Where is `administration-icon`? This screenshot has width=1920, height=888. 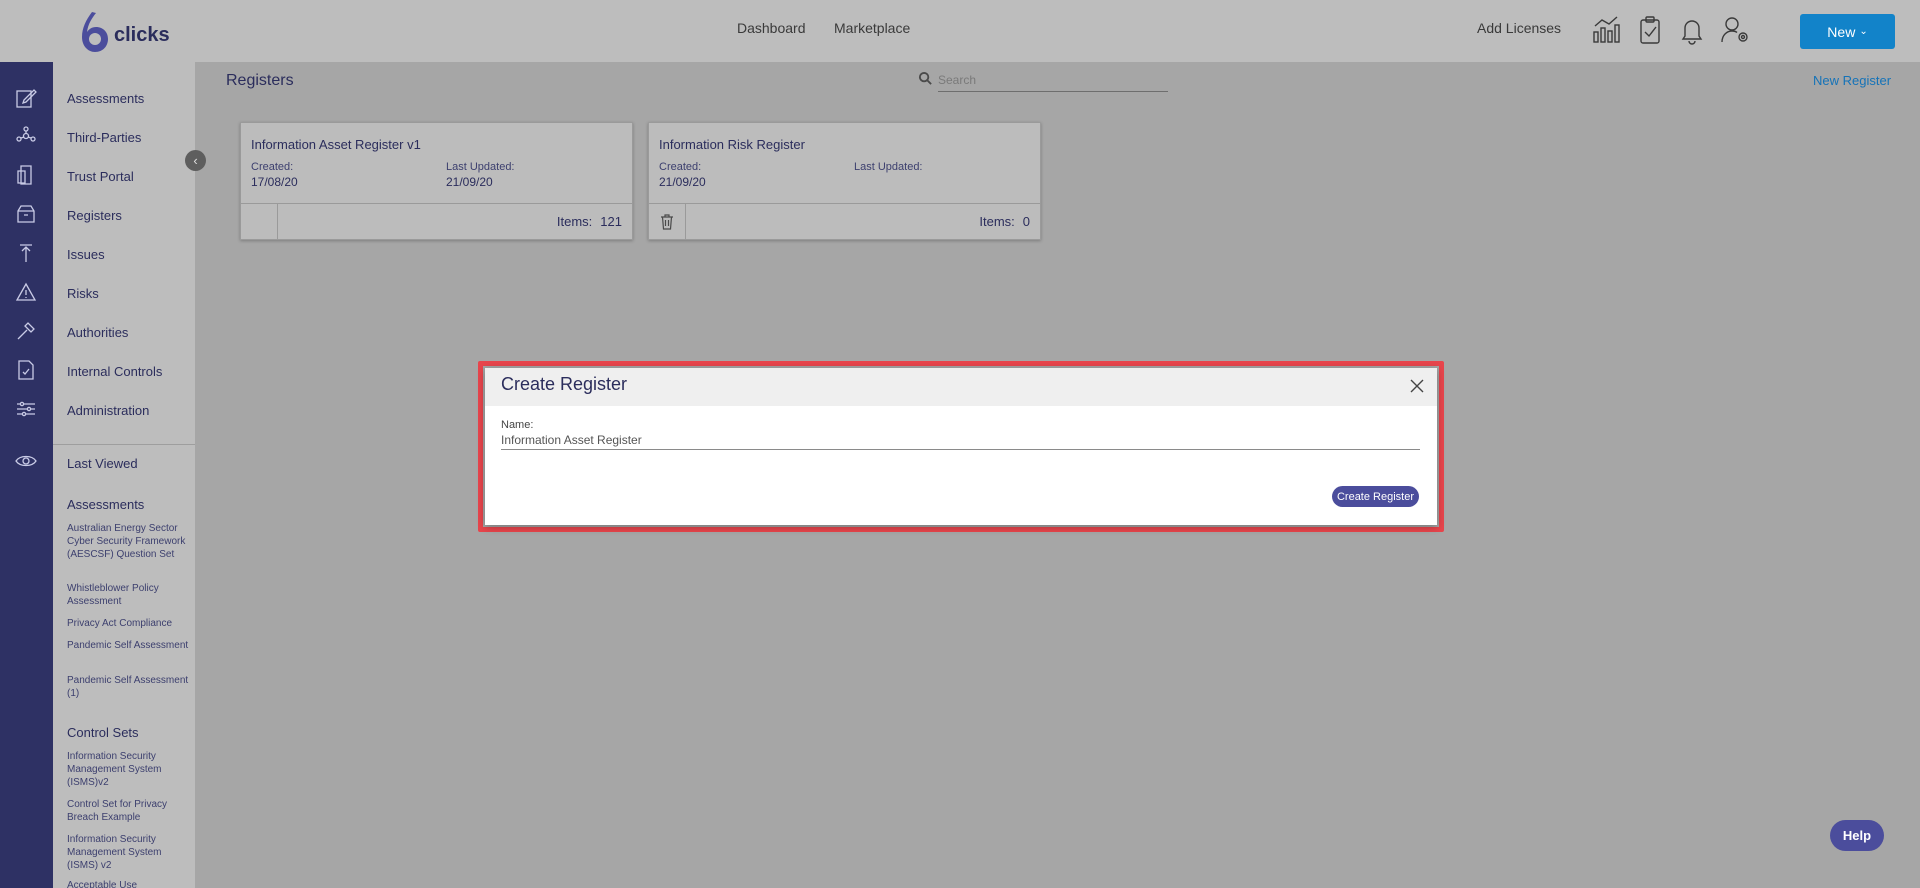
administration-icon is located at coordinates (26, 409).